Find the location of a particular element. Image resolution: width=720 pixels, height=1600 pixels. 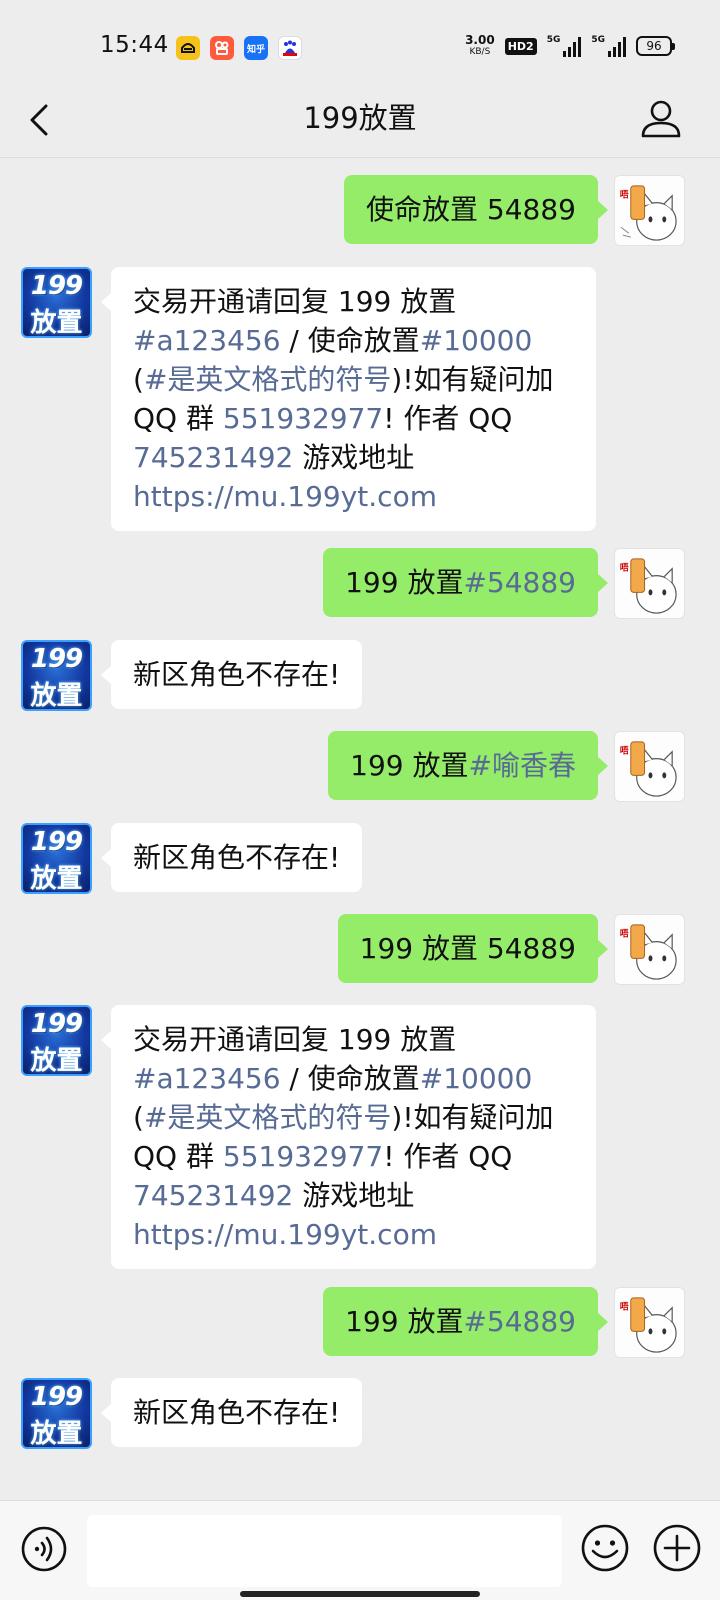

home-indicator is located at coordinates (360, 1594).